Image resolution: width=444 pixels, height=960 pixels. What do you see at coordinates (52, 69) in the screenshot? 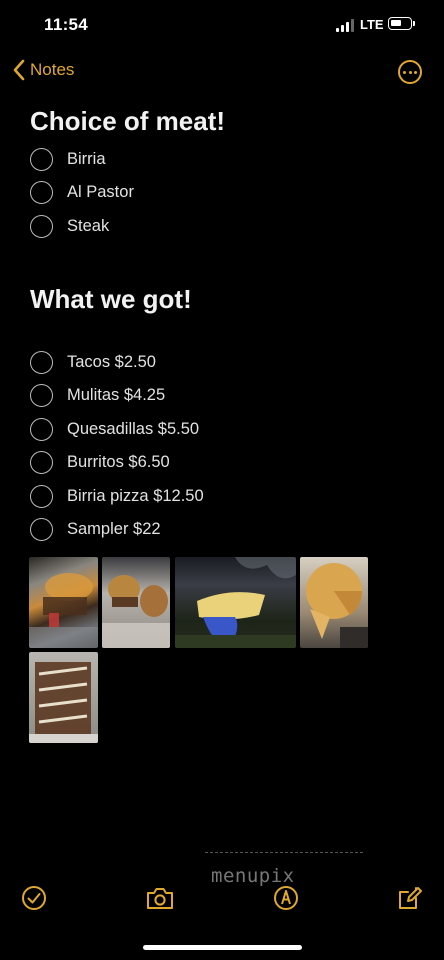
I see `back-label: Notes` at bounding box center [52, 69].